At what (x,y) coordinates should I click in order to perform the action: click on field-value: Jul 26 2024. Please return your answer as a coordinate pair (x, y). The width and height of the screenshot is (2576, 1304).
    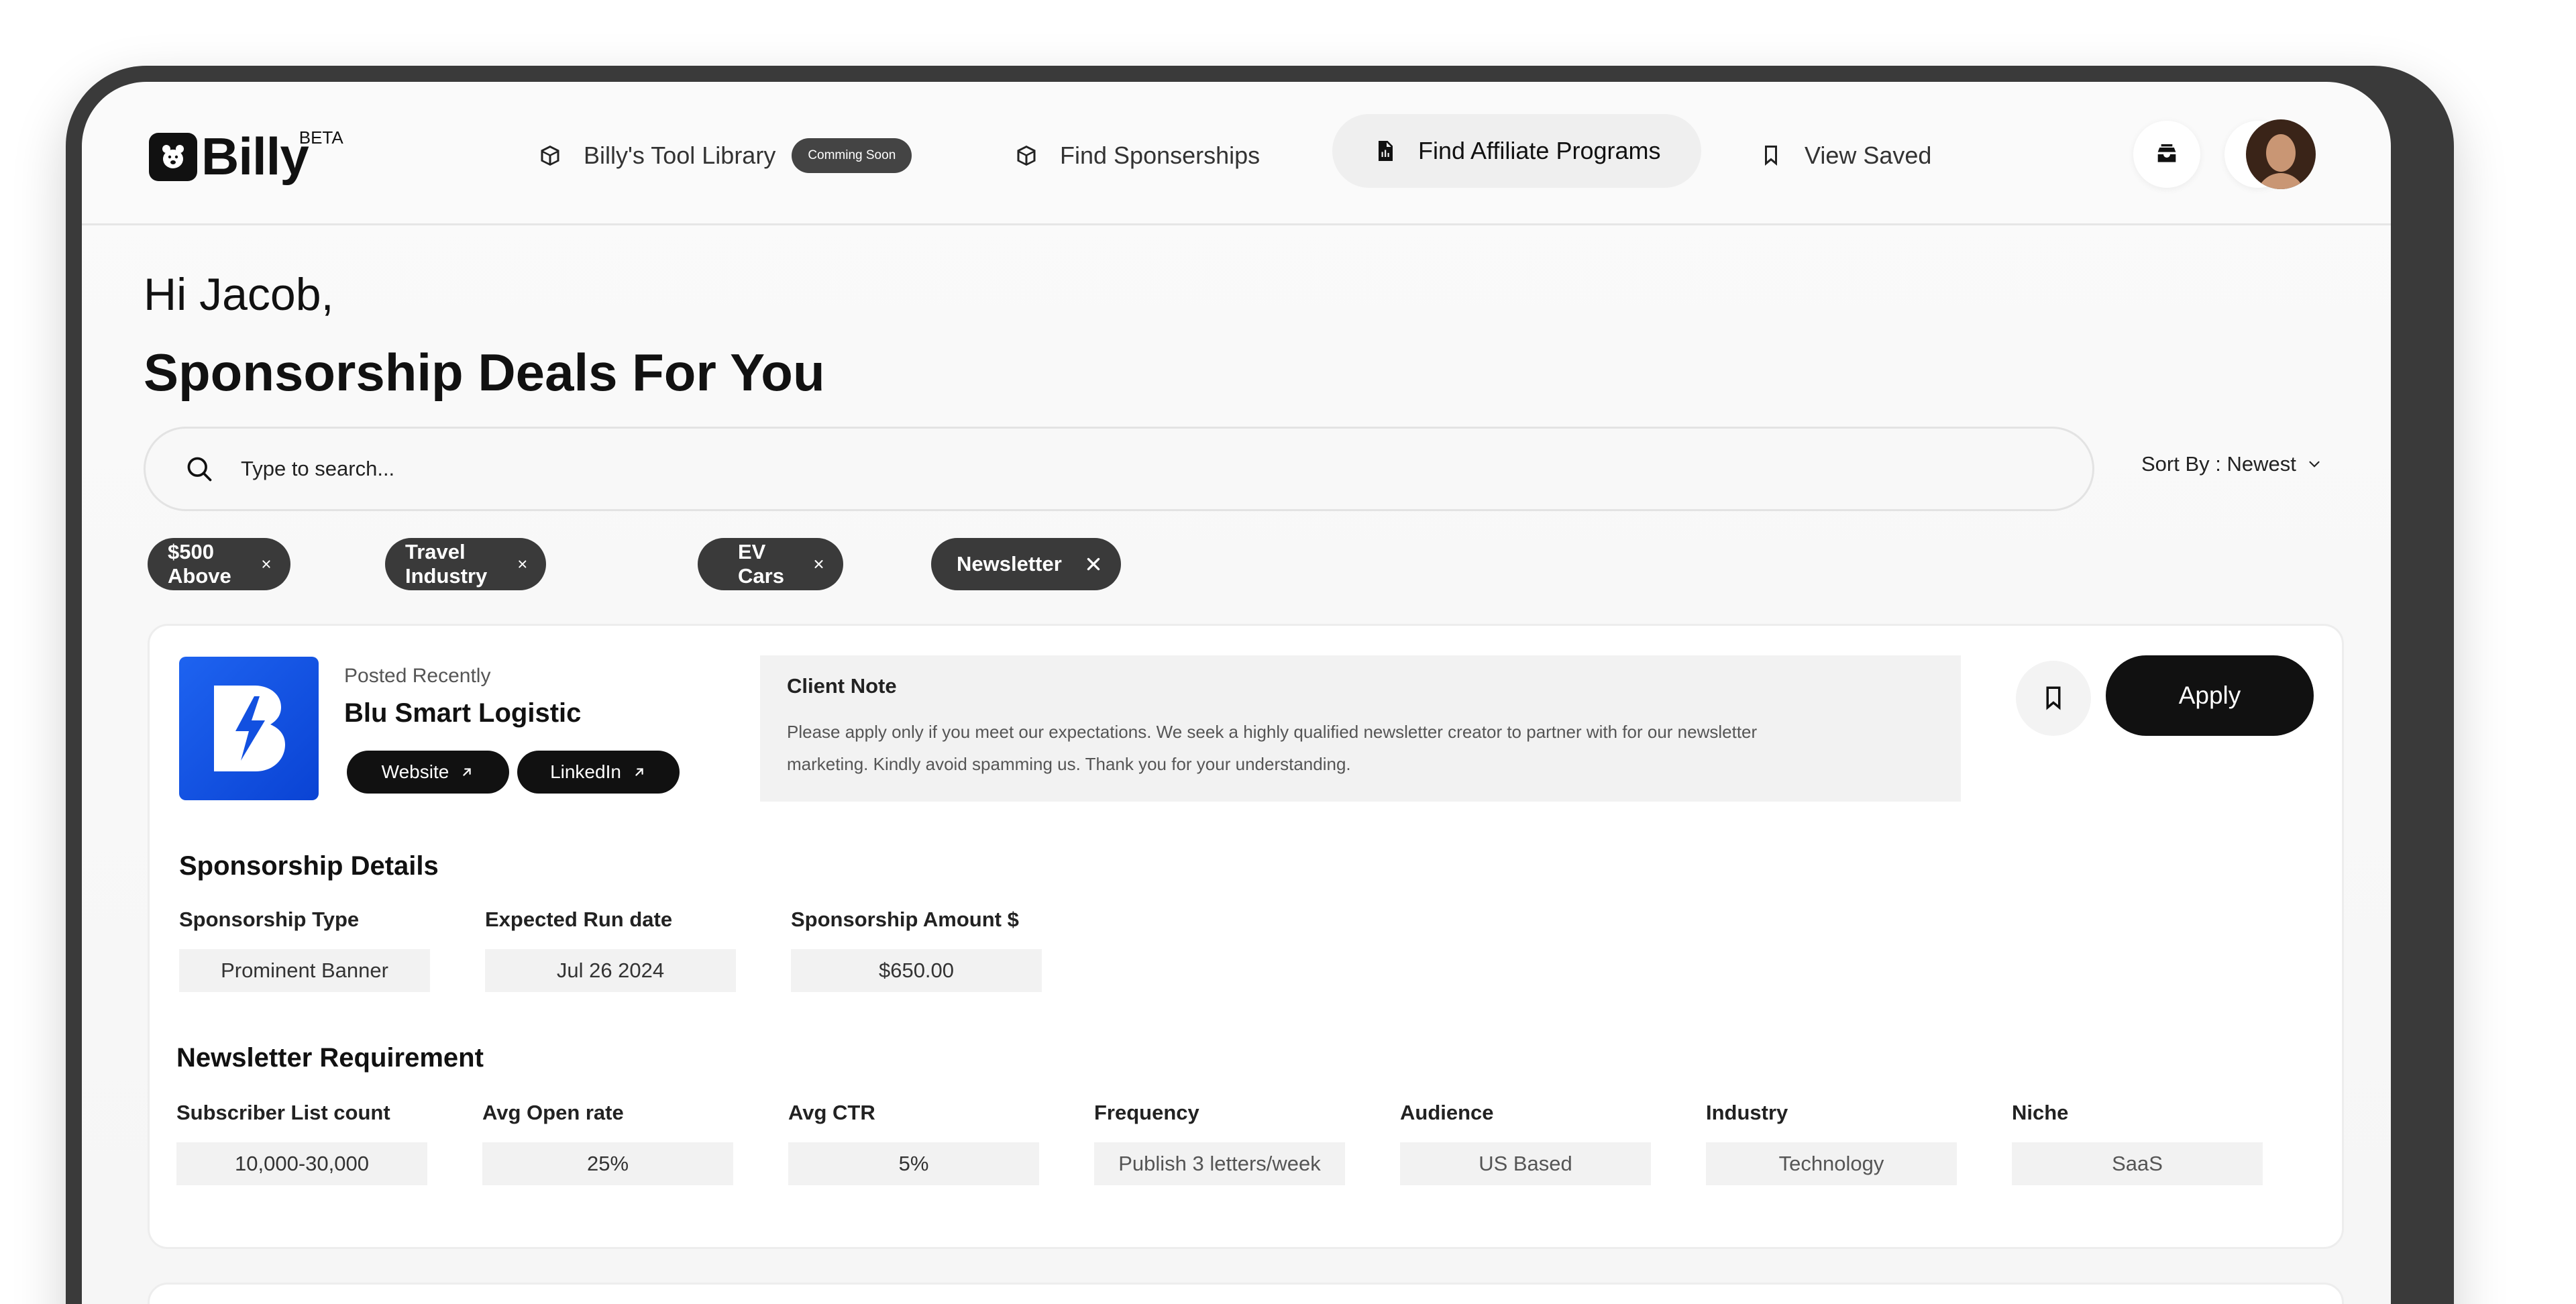
    Looking at the image, I should click on (610, 971).